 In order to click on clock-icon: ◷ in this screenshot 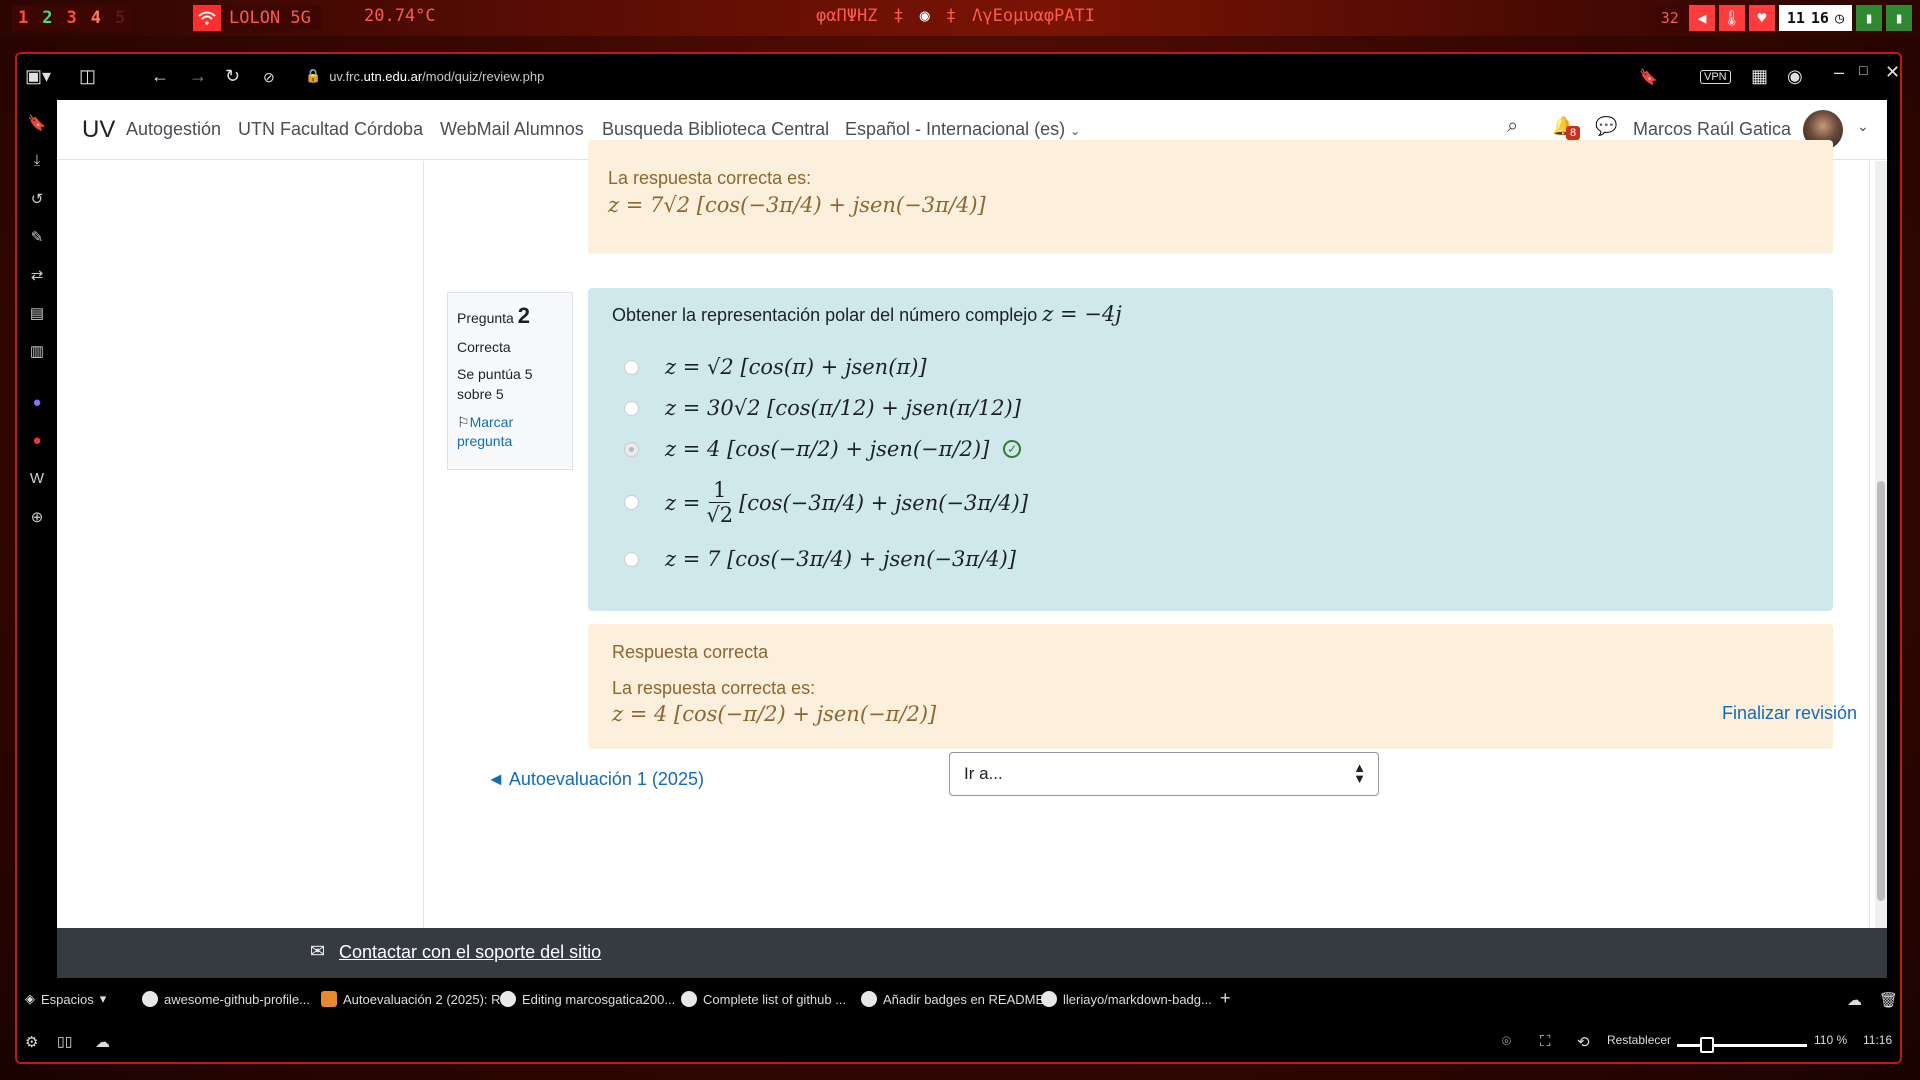, I will do `click(1839, 18)`.